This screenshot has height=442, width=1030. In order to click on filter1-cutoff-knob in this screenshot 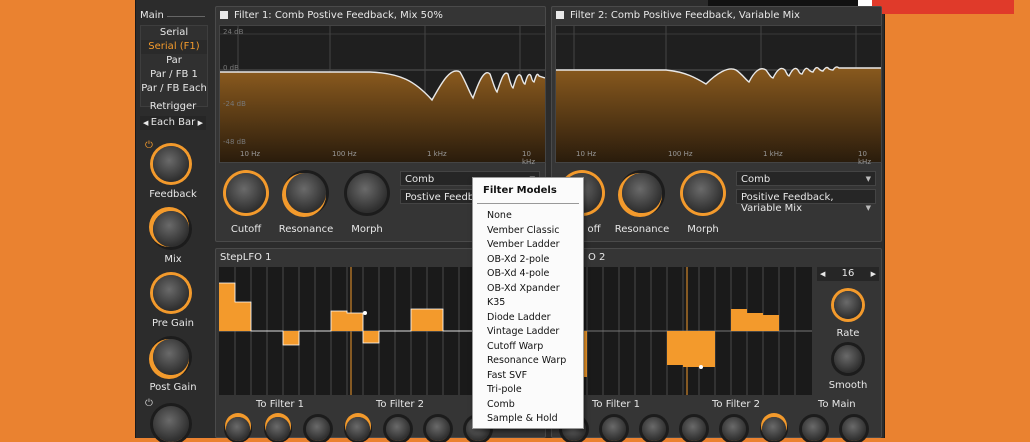, I will do `click(246, 193)`.